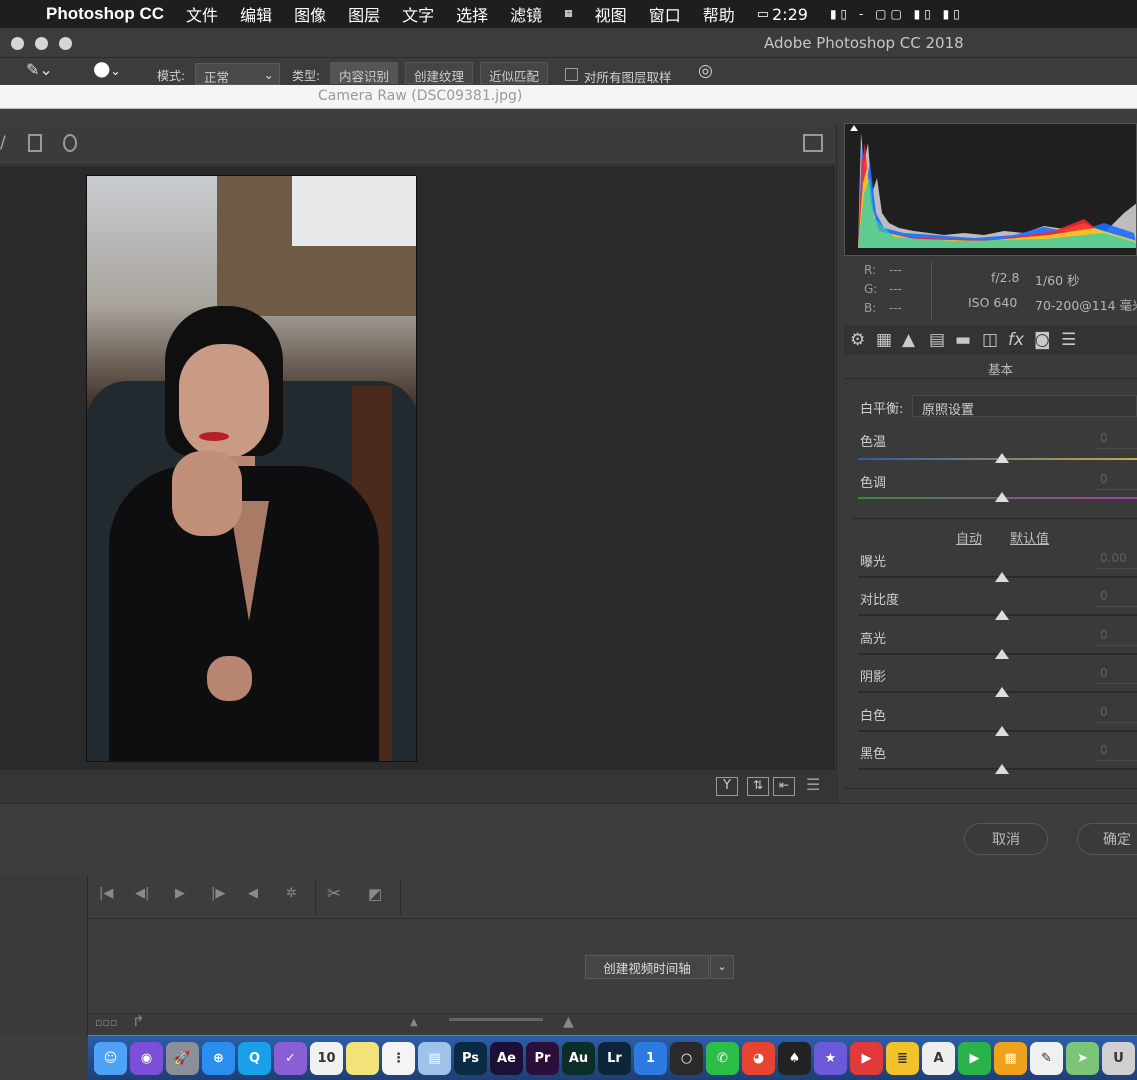  What do you see at coordinates (1118, 1058) in the screenshot?
I see `ukey-dock-icon: U` at bounding box center [1118, 1058].